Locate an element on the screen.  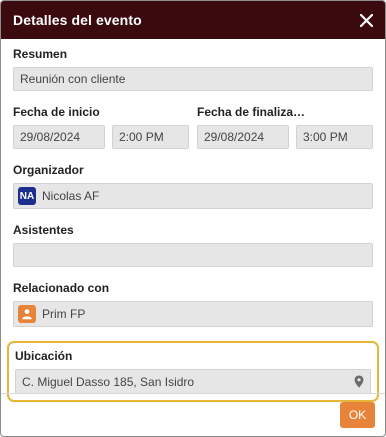
organizer-group: Organizador NA Nicolas AF is located at coordinates (193, 186).